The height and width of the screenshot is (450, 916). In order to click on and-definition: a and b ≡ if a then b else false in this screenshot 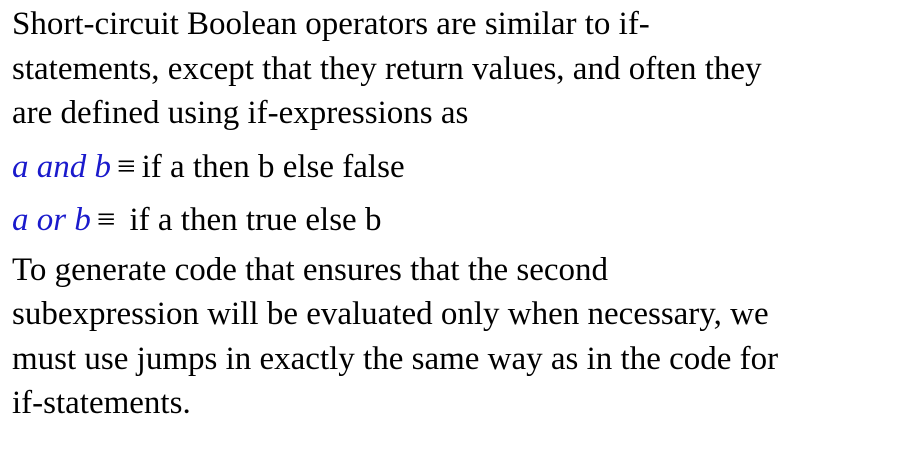, I will do `click(459, 167)`.